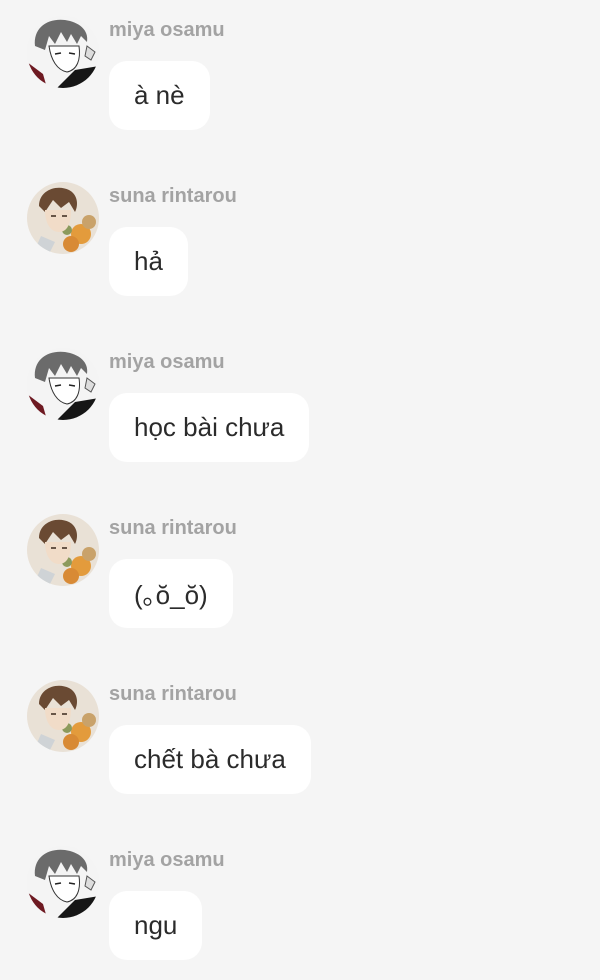 The height and width of the screenshot is (980, 600). Describe the element at coordinates (159, 95) in the screenshot. I see `message-bubble: à nè` at that location.